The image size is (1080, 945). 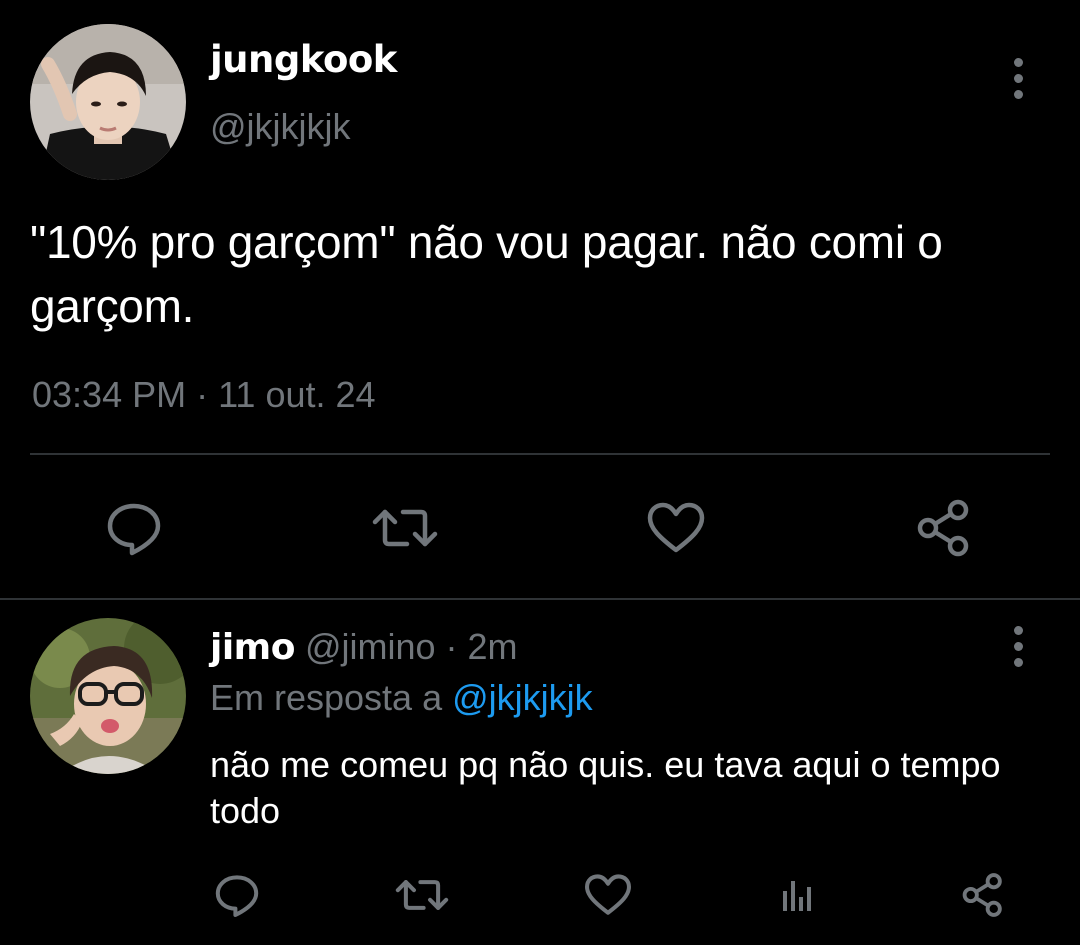 I want to click on retweet-icon, so click(x=405, y=528).